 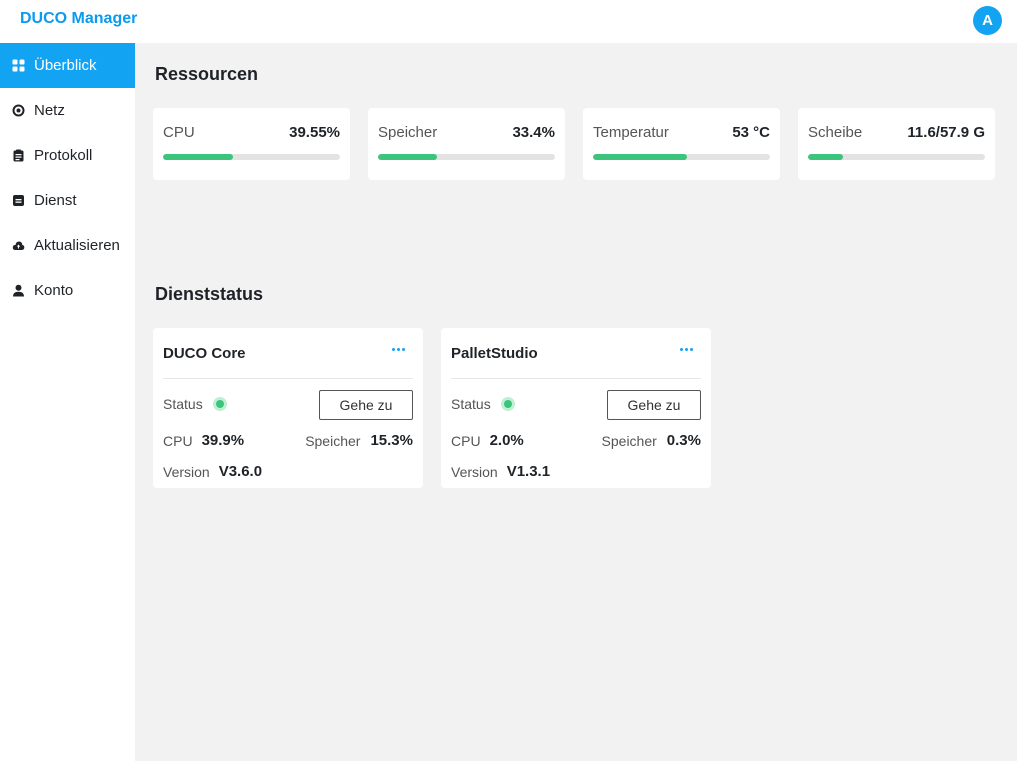 What do you see at coordinates (506, 440) in the screenshot?
I see `cpu-value: 2.0%` at bounding box center [506, 440].